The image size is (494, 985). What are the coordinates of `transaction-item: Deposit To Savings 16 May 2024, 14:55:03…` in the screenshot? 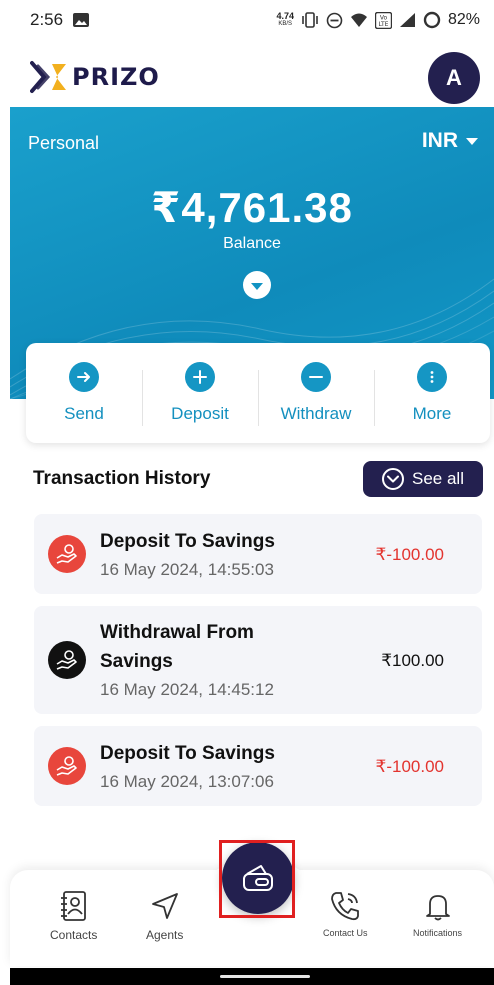 It's located at (258, 554).